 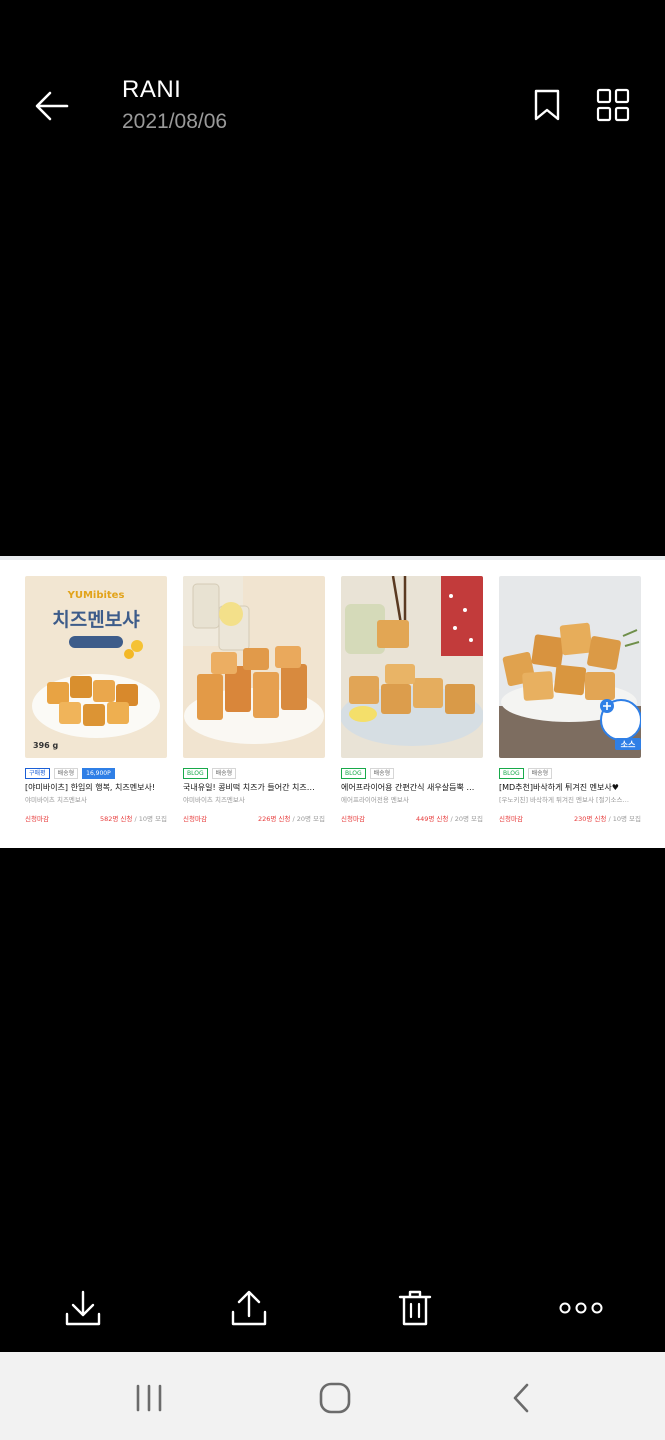 I want to click on viewer-header: RANI 2021/08/06, so click(x=332, y=90).